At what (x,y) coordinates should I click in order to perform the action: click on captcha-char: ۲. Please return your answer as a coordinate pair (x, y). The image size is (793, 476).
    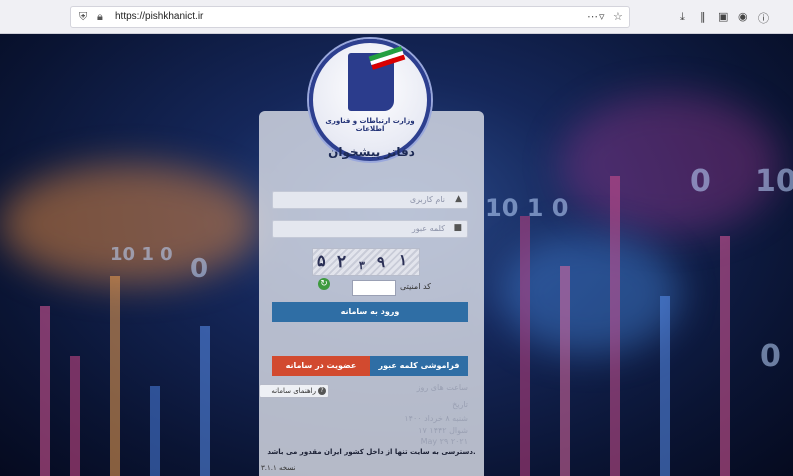
    Looking at the image, I should click on (342, 262).